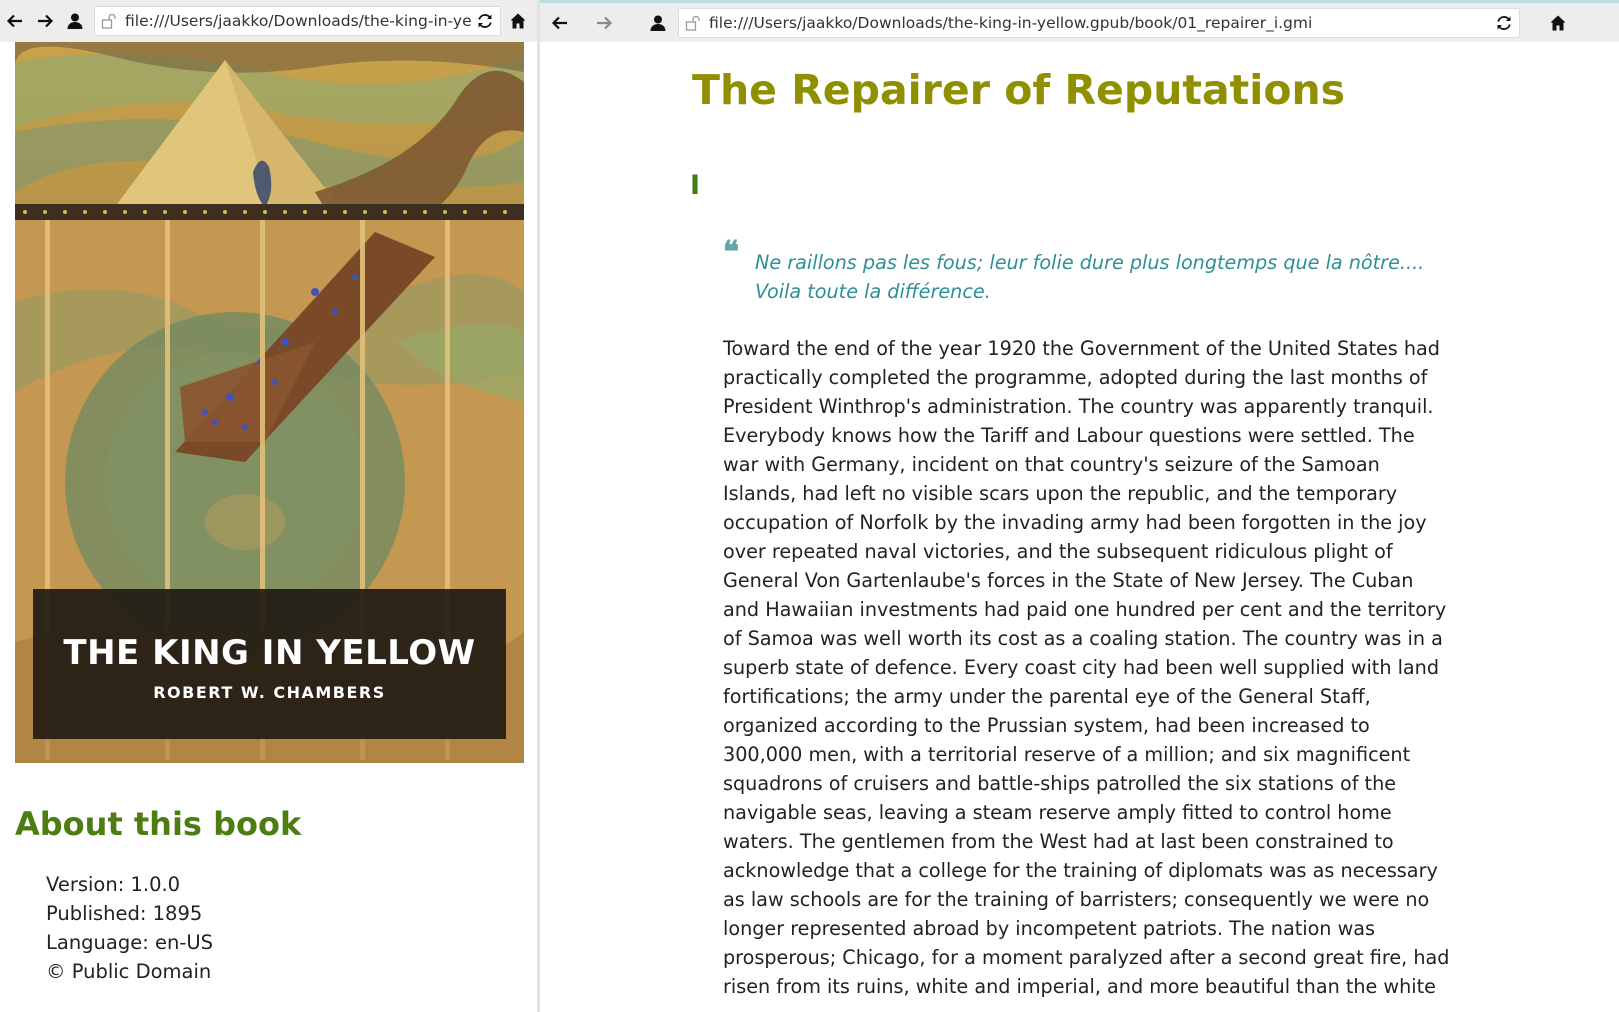 This screenshot has width=1619, height=1012. Describe the element at coordinates (695, 185) in the screenshot. I see `section-numeral: I` at that location.